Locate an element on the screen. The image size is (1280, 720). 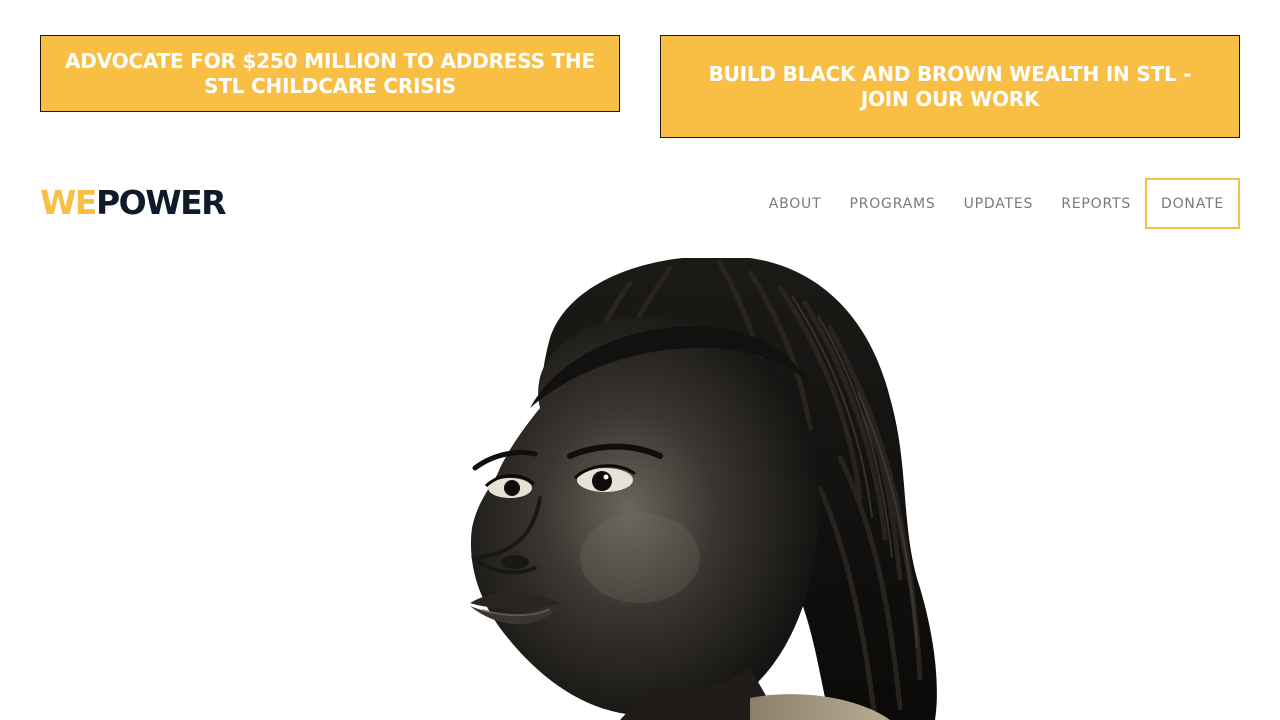
nav-programs: PROGRAMS is located at coordinates (892, 204).